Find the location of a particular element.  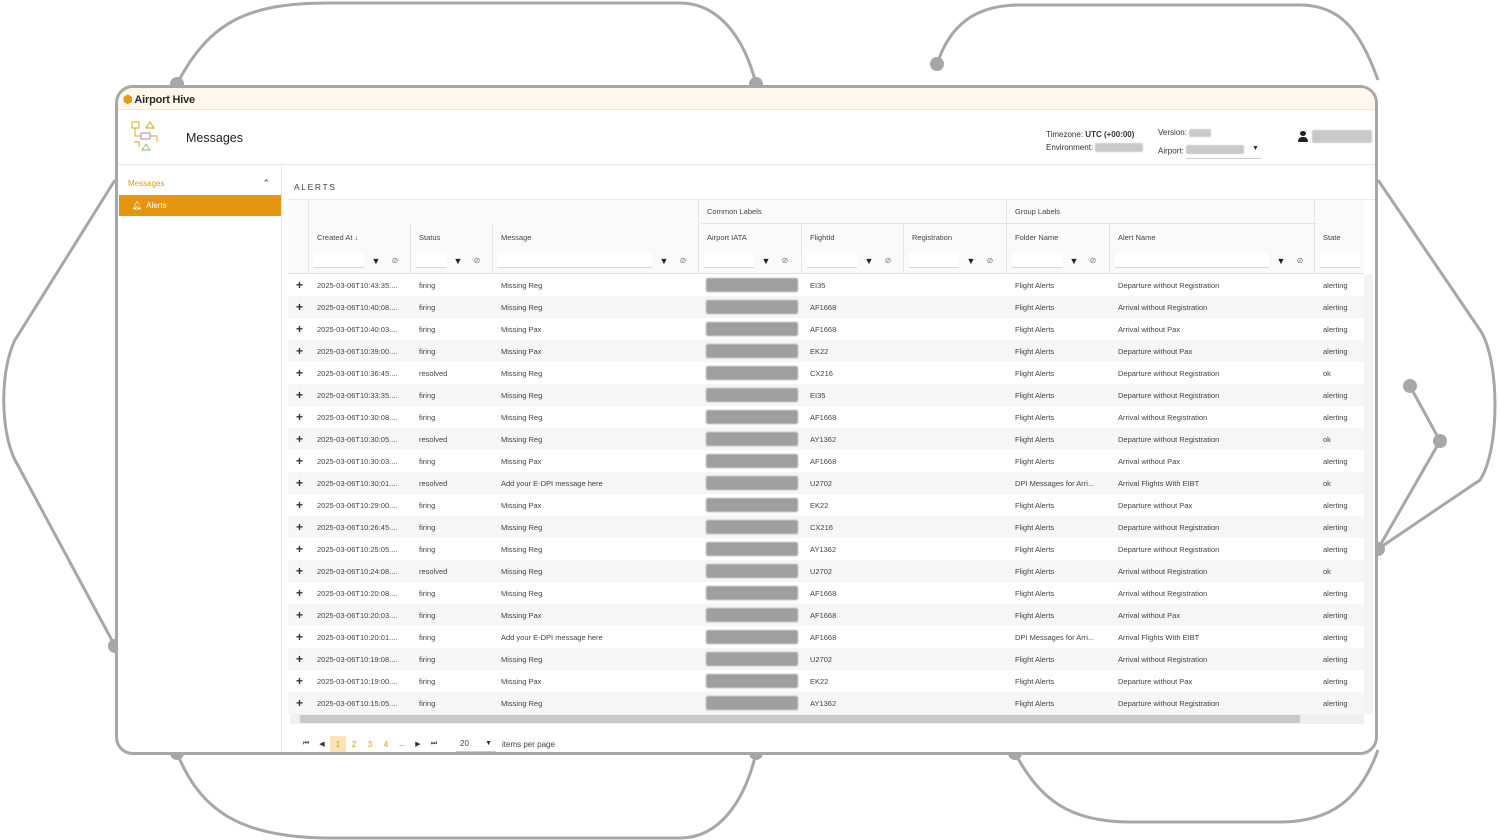

prev-page-icon: ◀ is located at coordinates (322, 744).